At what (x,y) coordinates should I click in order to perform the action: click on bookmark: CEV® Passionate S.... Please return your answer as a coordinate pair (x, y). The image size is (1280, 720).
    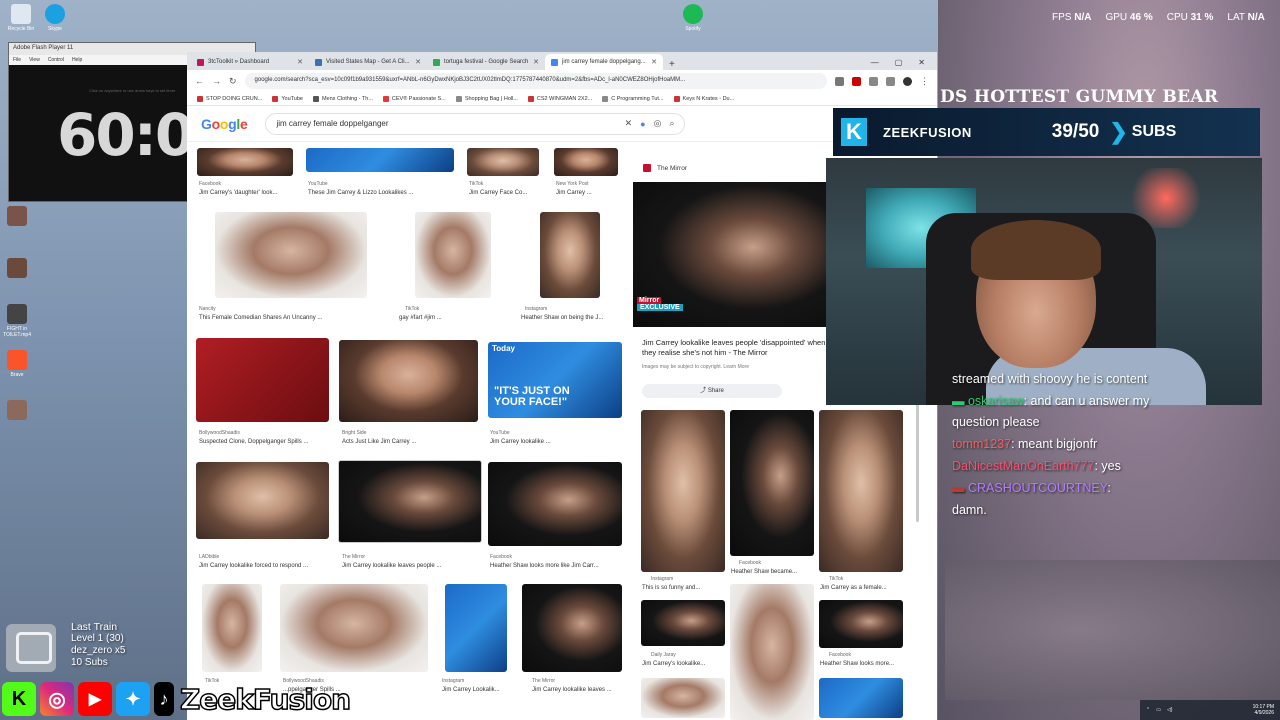
    Looking at the image, I should click on (414, 98).